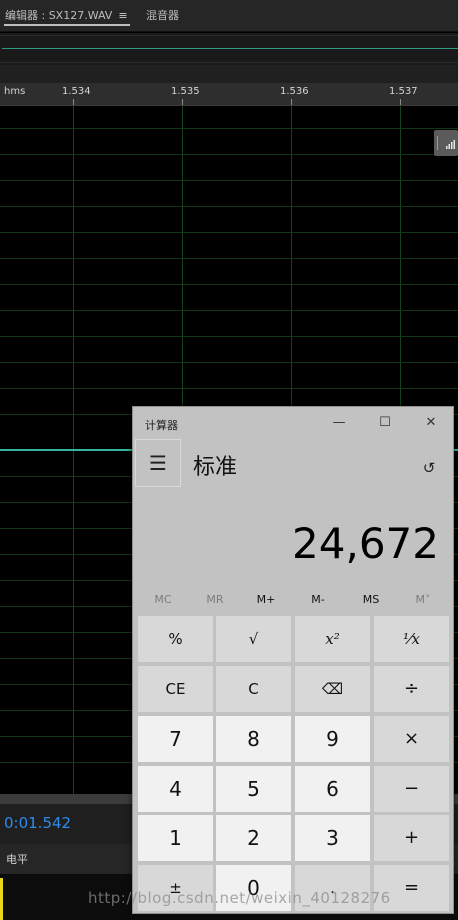 Image resolution: width=458 pixels, height=920 pixels. I want to click on reciprocal-button: ¹⁄x, so click(411, 639).